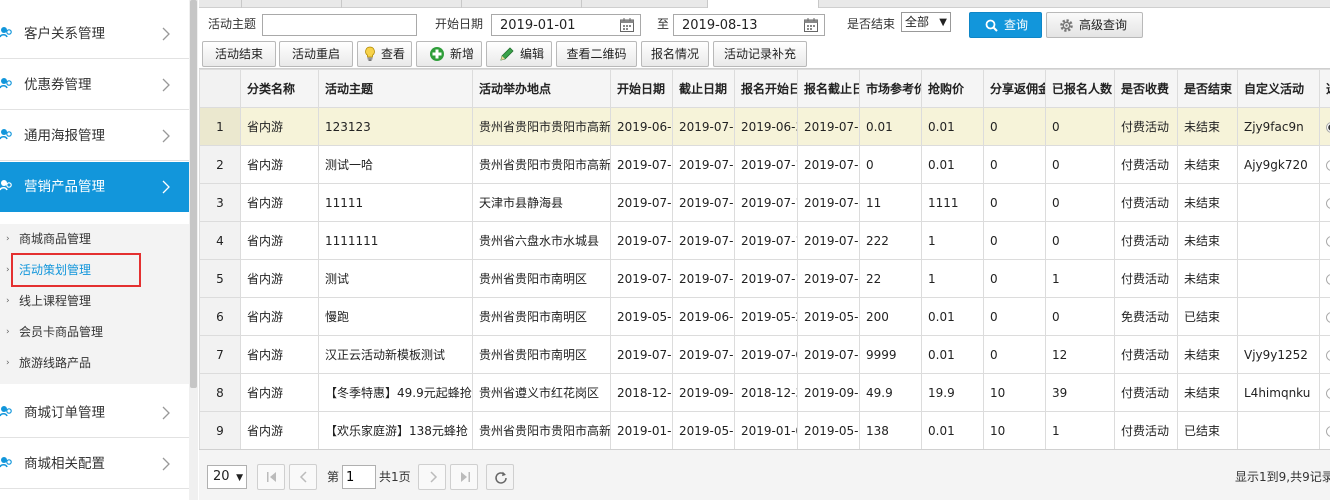 Image resolution: width=1330 pixels, height=500 pixels. I want to click on column-header: 活动主题, so click(395, 88).